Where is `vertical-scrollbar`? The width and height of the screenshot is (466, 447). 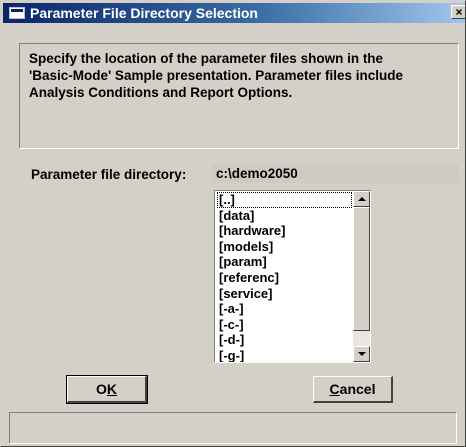
vertical-scrollbar is located at coordinates (361, 276).